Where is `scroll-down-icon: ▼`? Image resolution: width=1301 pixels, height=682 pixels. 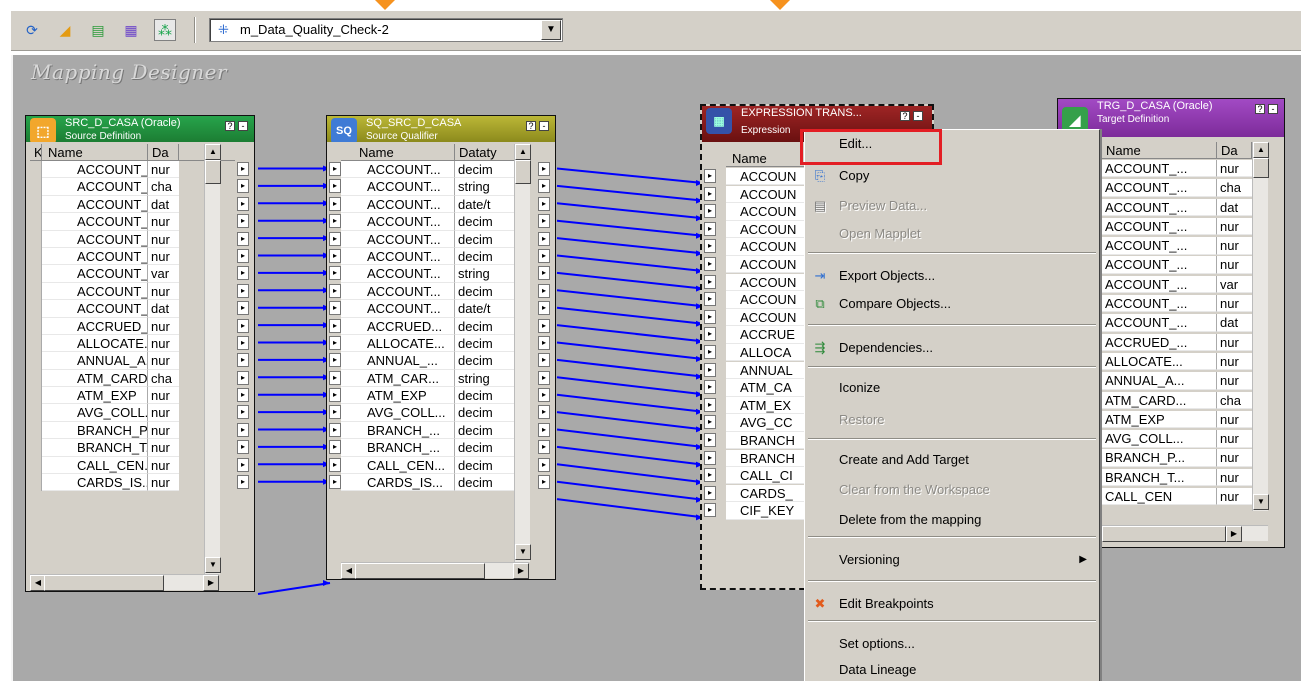 scroll-down-icon: ▼ is located at coordinates (213, 565).